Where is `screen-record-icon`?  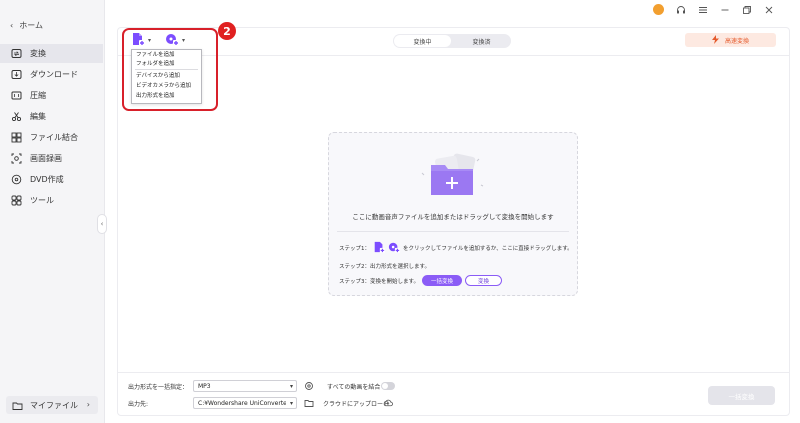 screen-record-icon is located at coordinates (16, 158).